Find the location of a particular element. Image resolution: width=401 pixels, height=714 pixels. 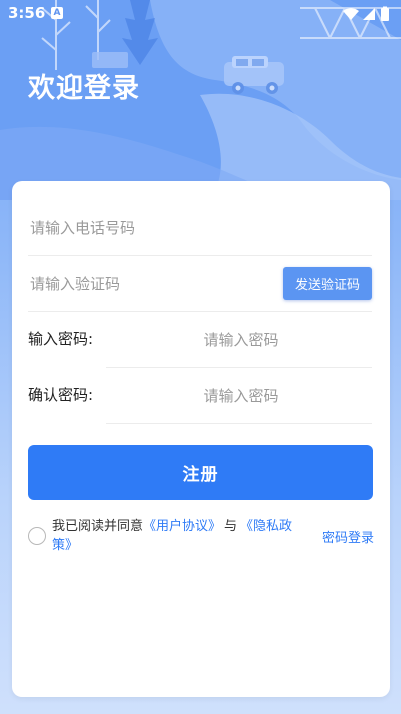

phone-field-row is located at coordinates (200, 228).